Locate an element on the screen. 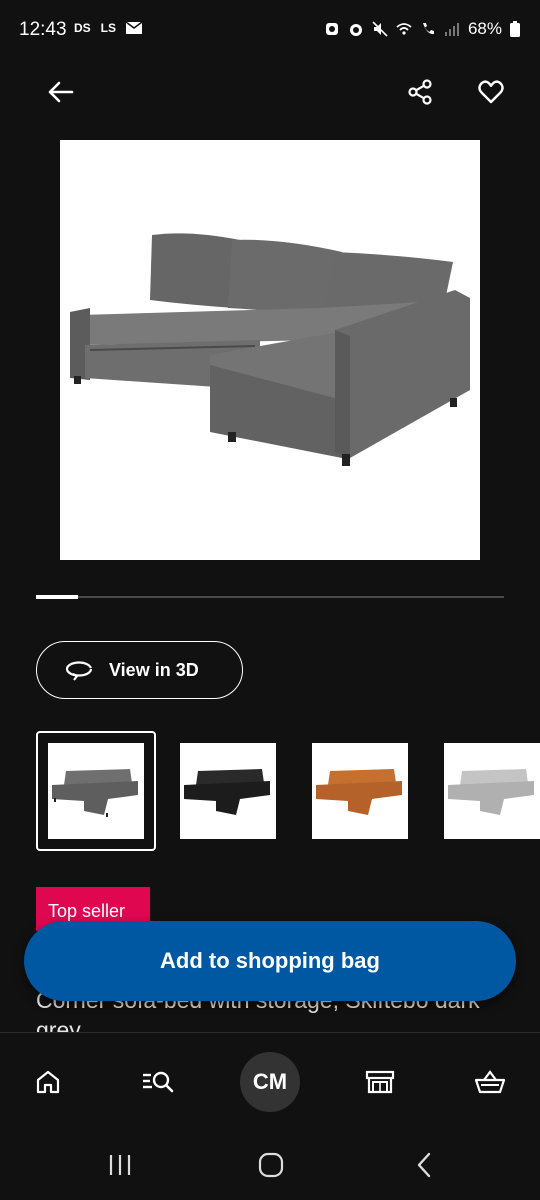  home-icon is located at coordinates (48, 1082).